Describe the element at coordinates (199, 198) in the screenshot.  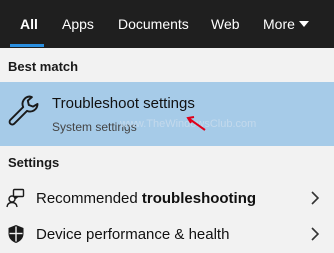
I see `result-label-bold: troubleshooting` at that location.